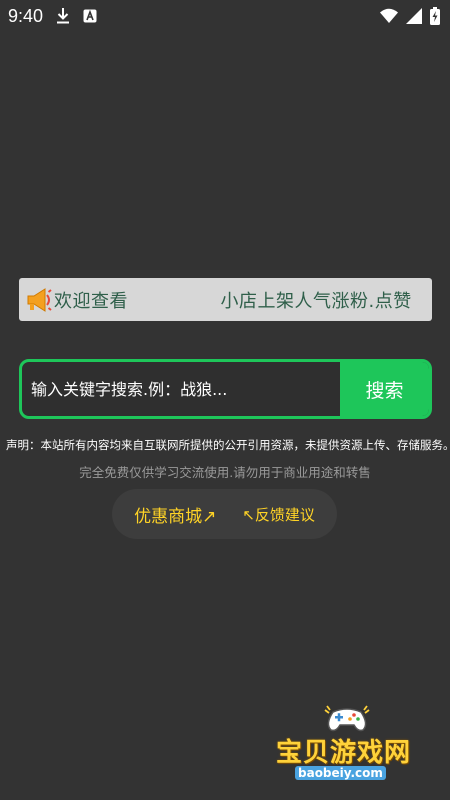  What do you see at coordinates (225, 16) in the screenshot?
I see `status-bar: 9:40` at bounding box center [225, 16].